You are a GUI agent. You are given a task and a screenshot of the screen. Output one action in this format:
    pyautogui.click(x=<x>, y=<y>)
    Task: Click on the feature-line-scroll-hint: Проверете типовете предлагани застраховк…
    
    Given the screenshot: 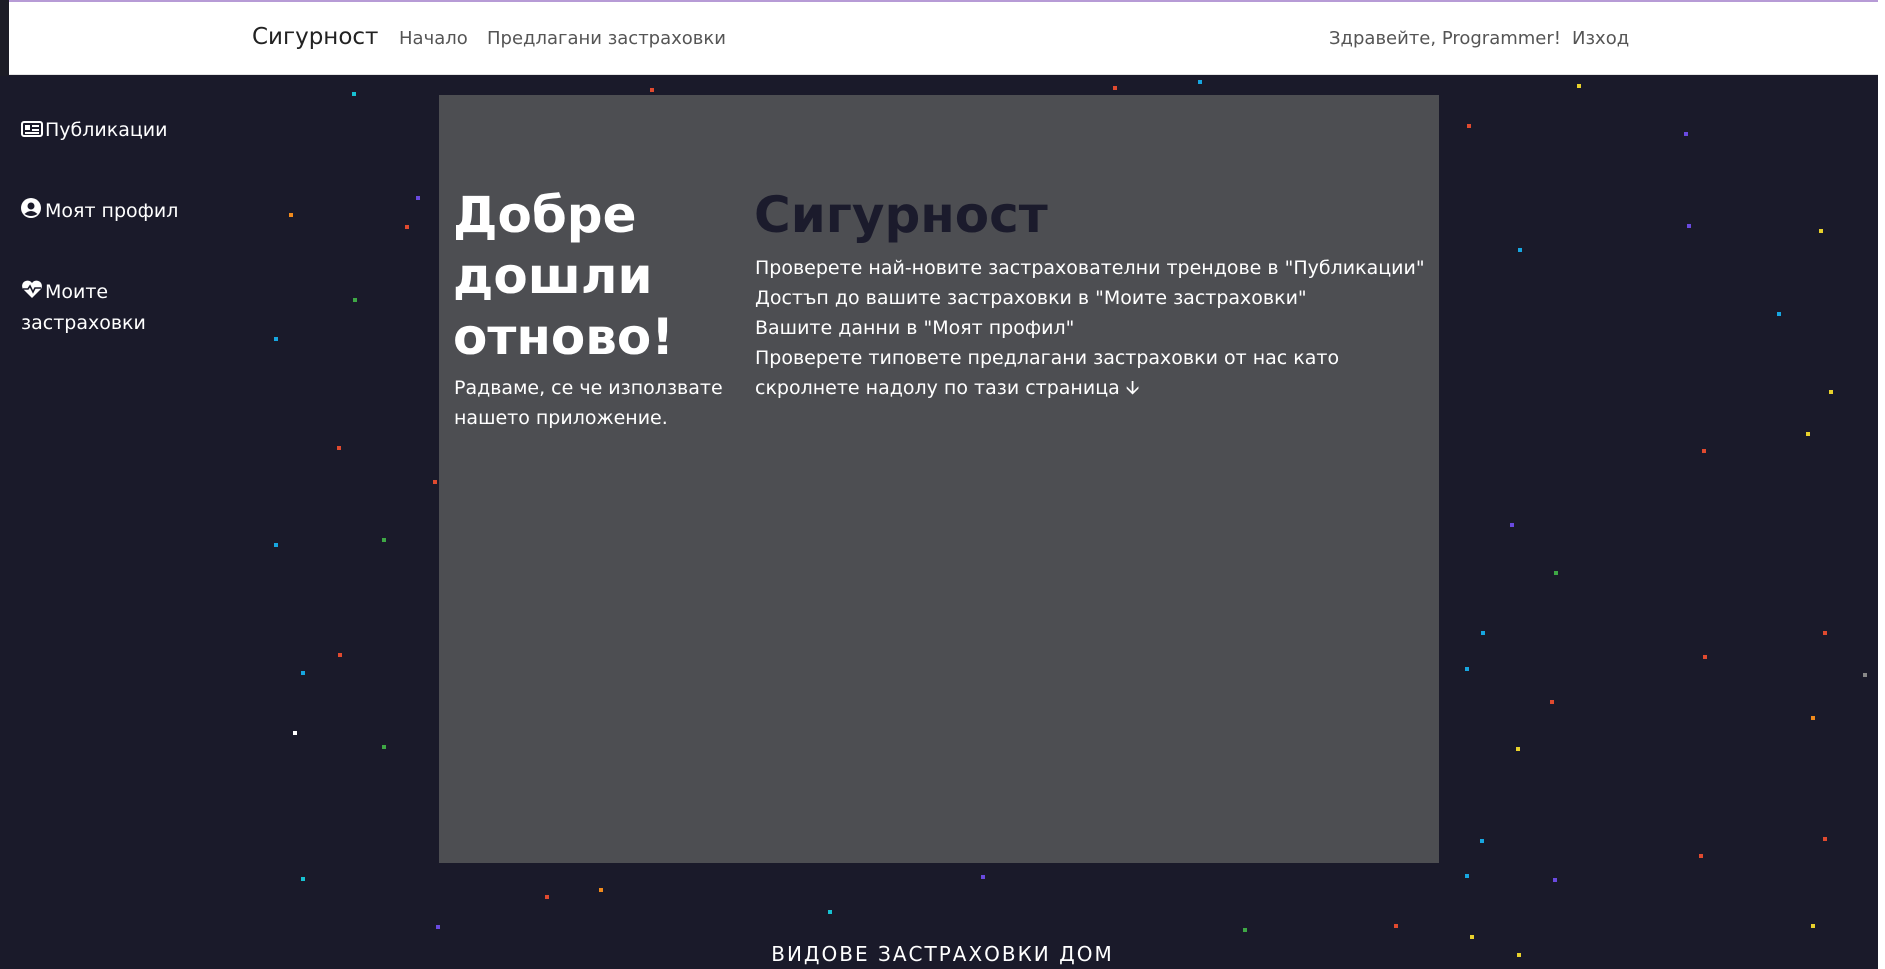 What is the action you would take?
    pyautogui.click(x=1047, y=373)
    